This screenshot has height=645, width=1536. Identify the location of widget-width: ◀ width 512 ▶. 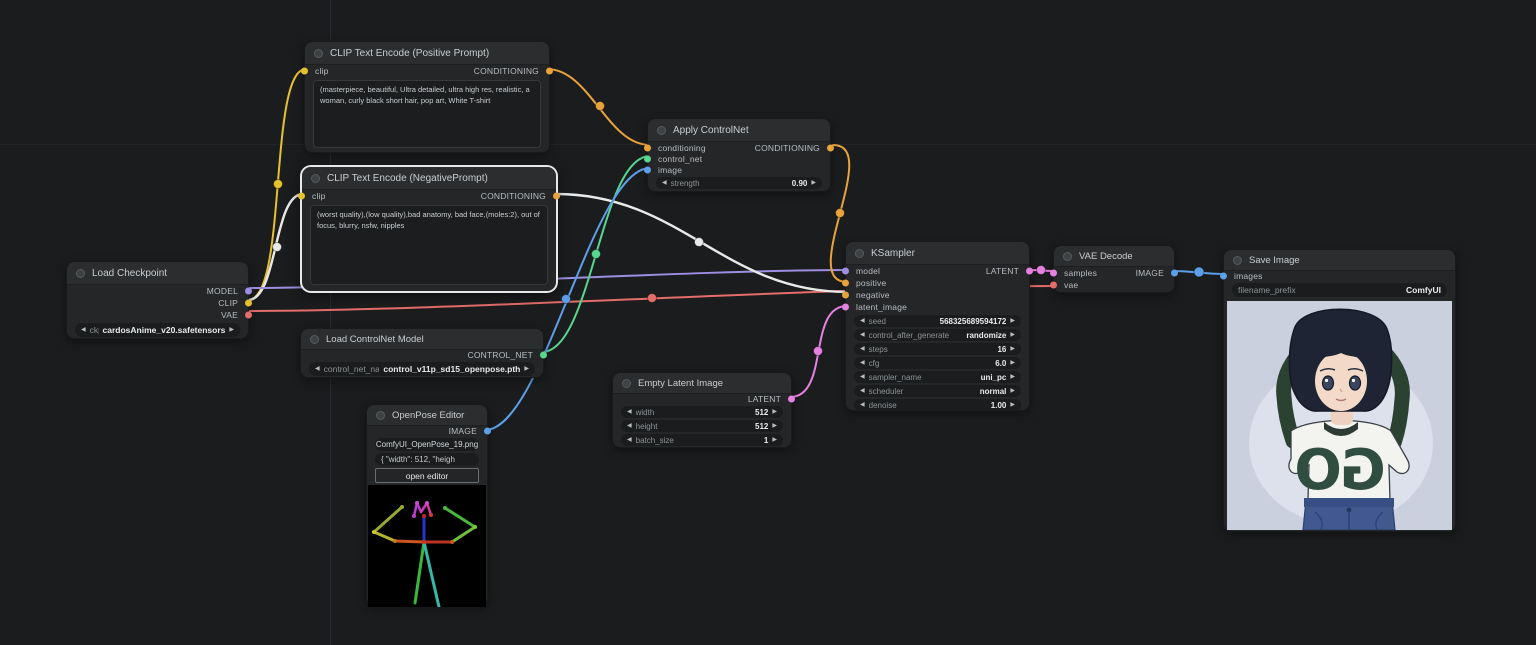
(702, 412).